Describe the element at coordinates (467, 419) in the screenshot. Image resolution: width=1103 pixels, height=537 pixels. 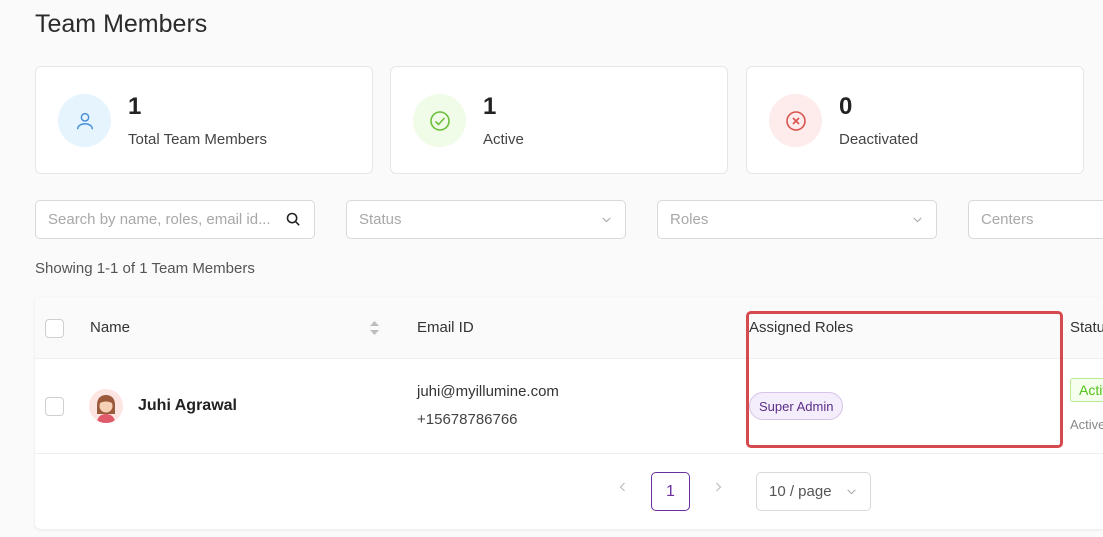
I see `member-phone: +15678786766` at that location.